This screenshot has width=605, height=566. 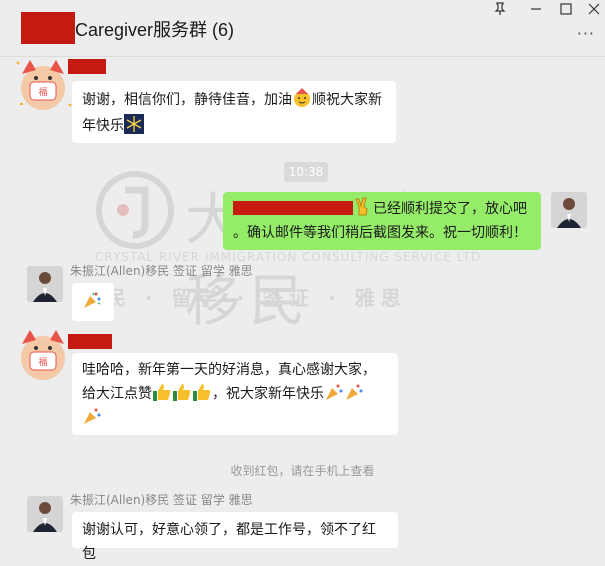 What do you see at coordinates (566, 11) in the screenshot?
I see `maximize-icon` at bounding box center [566, 11].